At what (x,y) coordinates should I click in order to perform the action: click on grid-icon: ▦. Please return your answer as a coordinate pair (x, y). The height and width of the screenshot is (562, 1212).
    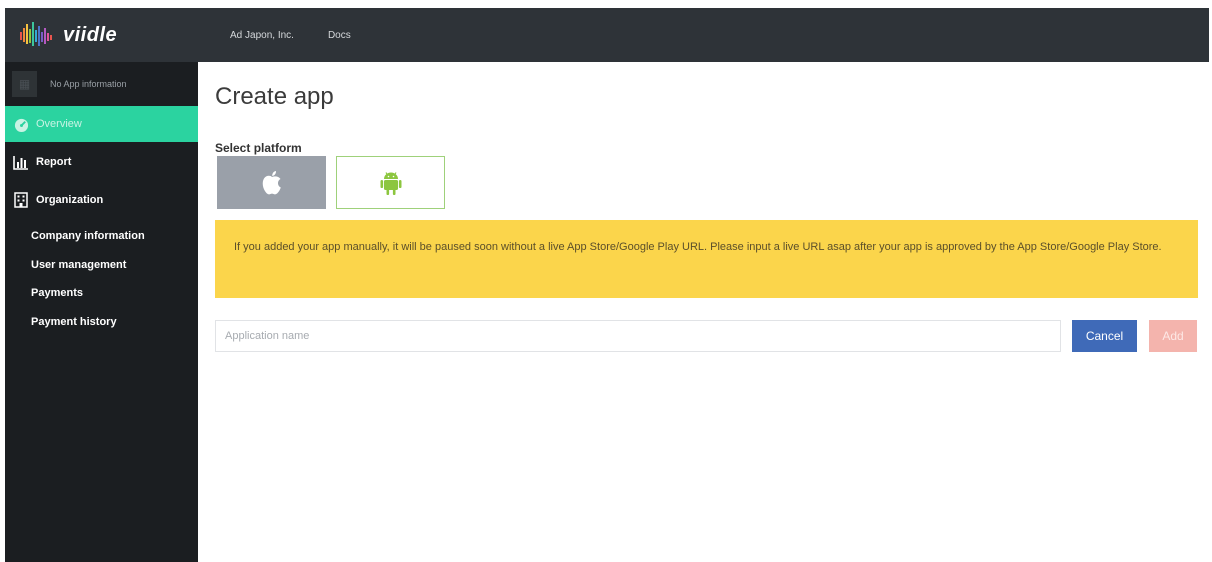
    Looking at the image, I should click on (24, 84).